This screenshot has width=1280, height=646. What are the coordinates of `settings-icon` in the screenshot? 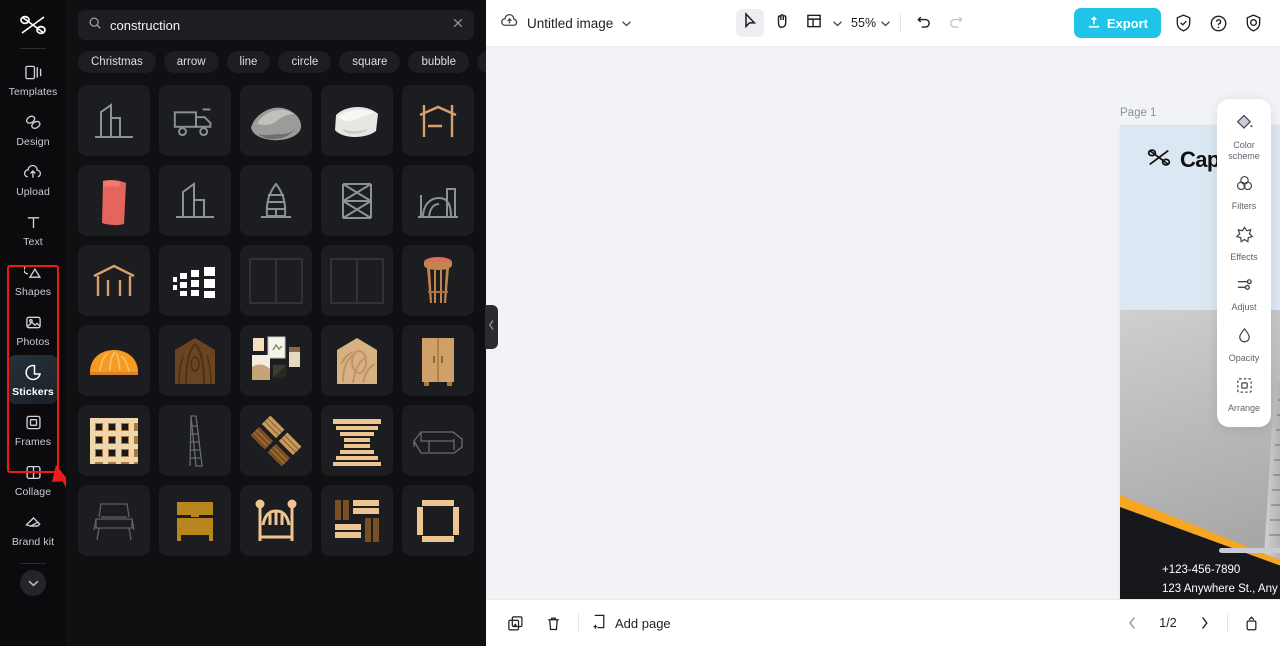 It's located at (1253, 23).